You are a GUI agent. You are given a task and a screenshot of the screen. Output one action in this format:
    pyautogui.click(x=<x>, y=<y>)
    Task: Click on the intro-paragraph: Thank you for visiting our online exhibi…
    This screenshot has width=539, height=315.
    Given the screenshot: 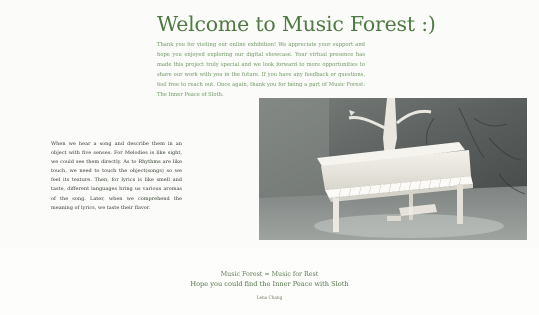 What is the action you would take?
    pyautogui.click(x=261, y=70)
    